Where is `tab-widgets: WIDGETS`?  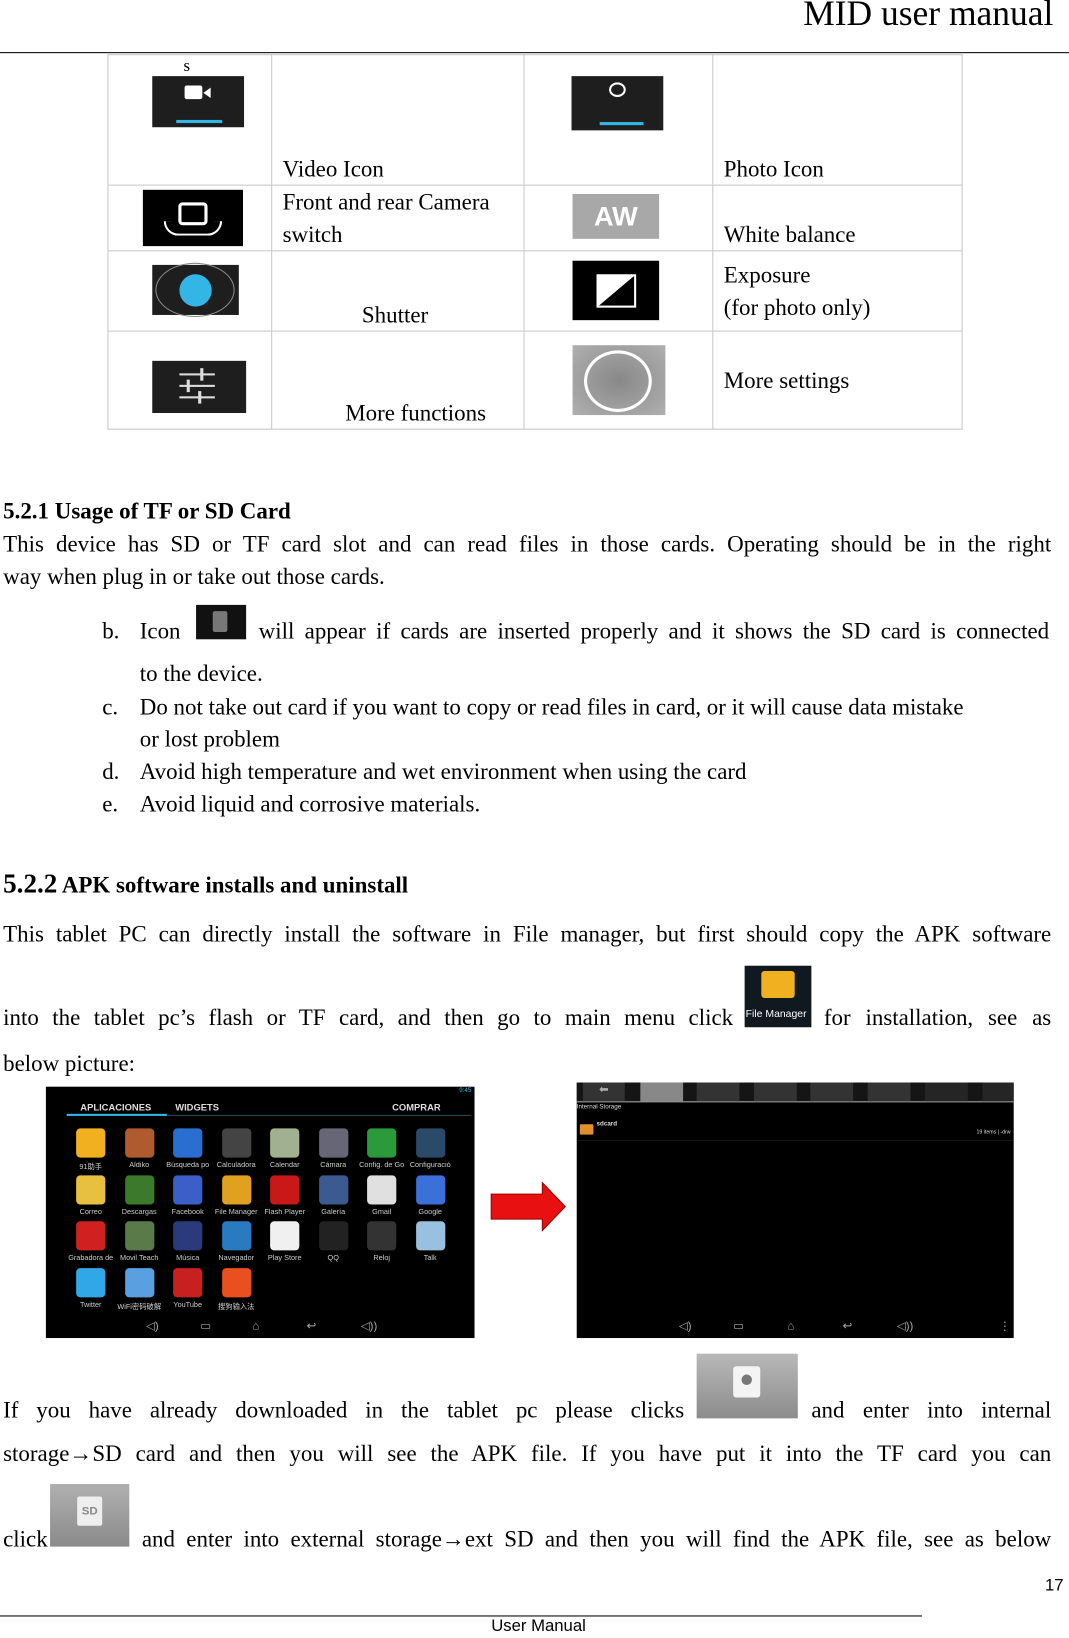
tab-widgets: WIDGETS is located at coordinates (197, 1107).